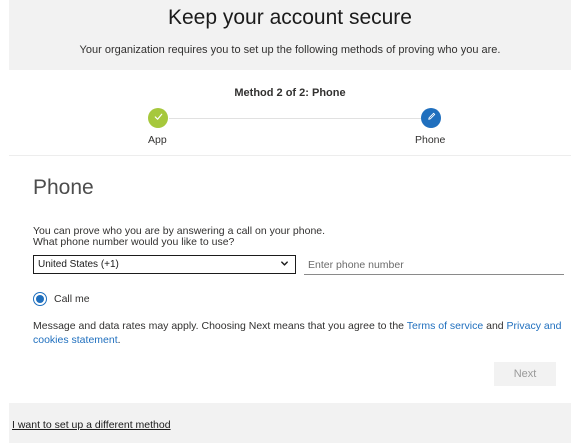 This screenshot has height=443, width=571. What do you see at coordinates (434, 265) in the screenshot?
I see `phone-number-input: Enter phone number` at bounding box center [434, 265].